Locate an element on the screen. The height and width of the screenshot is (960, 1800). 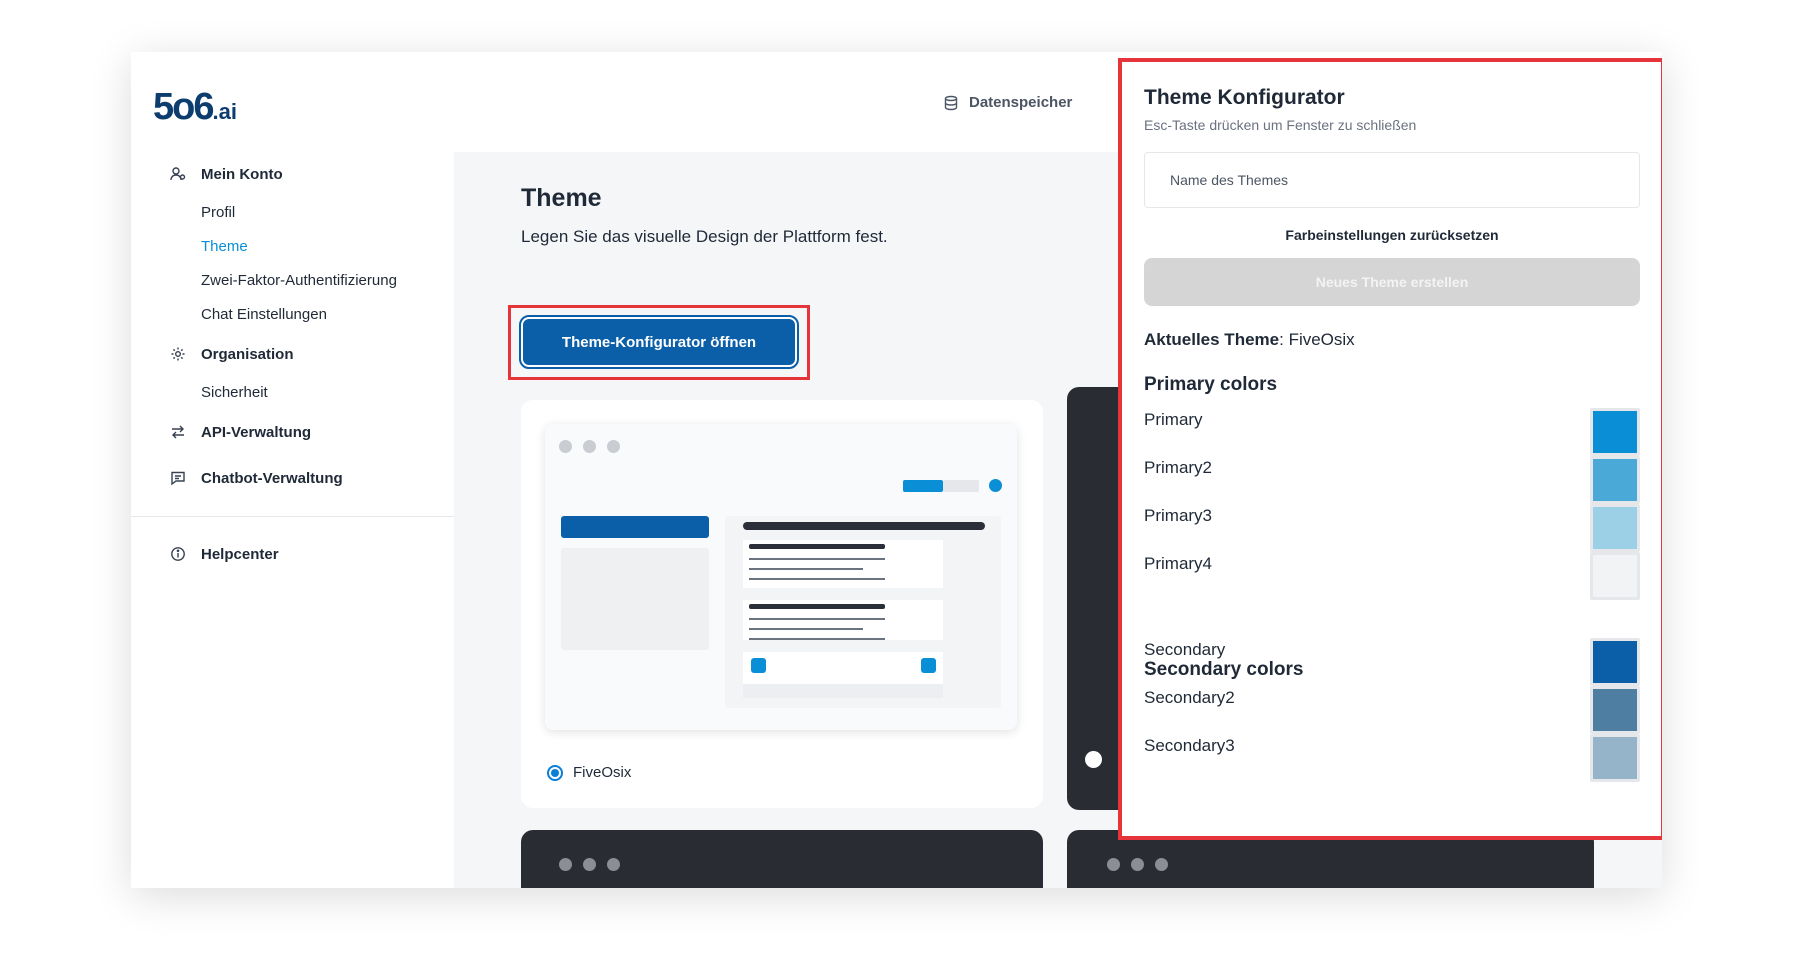
preview-progress-fill is located at coordinates (923, 486).